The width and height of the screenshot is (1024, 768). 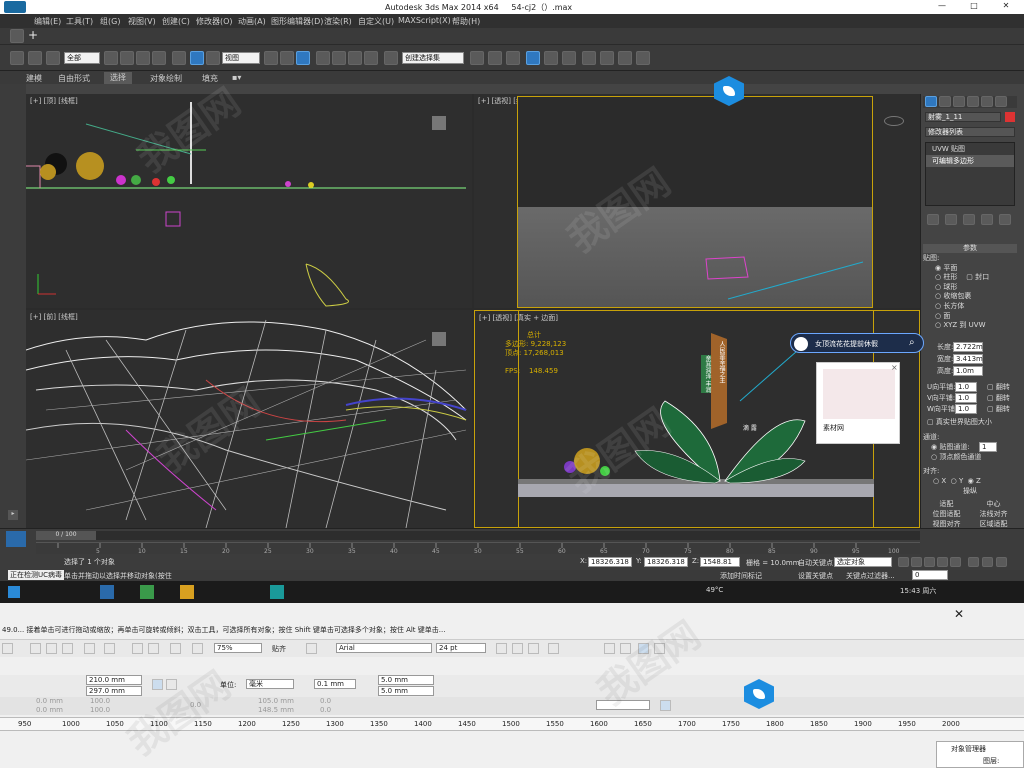 I want to click on u-flip-checkbox: ▢ 翻转, so click(x=998, y=387).